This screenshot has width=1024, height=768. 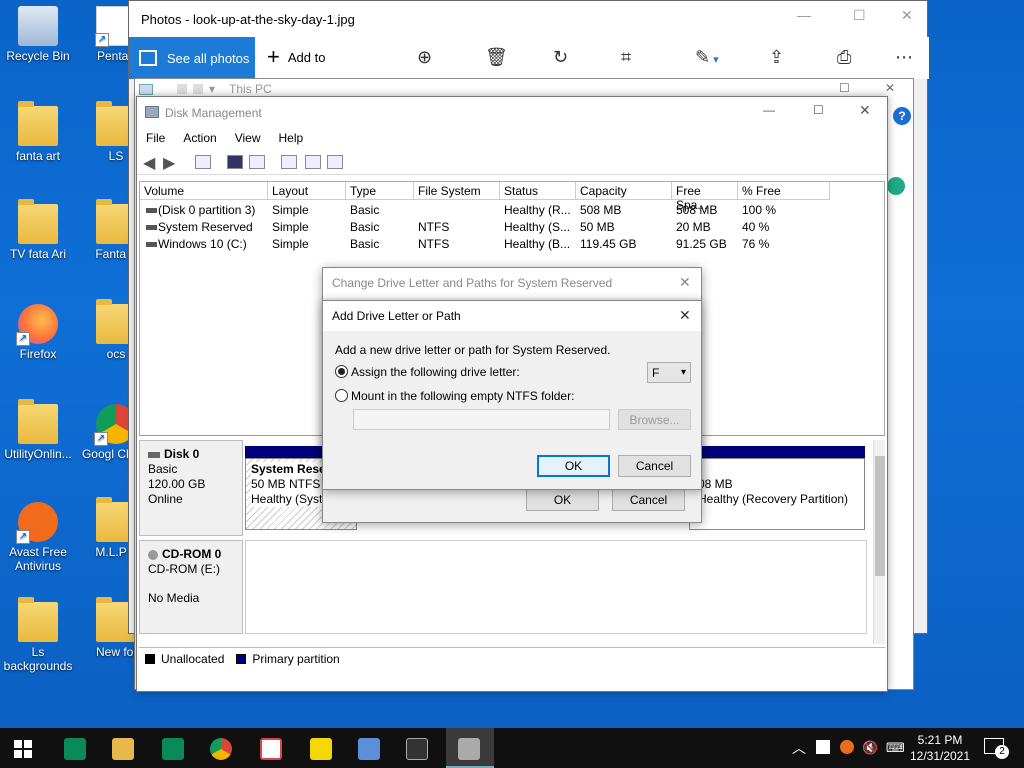 What do you see at coordinates (481, 419) in the screenshot?
I see `mount-folder-input` at bounding box center [481, 419].